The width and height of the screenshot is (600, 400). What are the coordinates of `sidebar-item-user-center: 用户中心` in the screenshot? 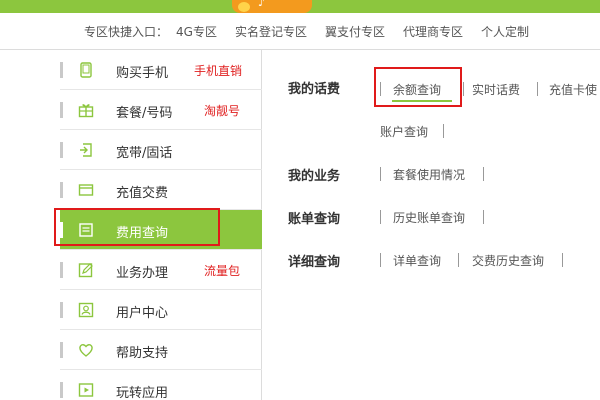 It's located at (161, 310).